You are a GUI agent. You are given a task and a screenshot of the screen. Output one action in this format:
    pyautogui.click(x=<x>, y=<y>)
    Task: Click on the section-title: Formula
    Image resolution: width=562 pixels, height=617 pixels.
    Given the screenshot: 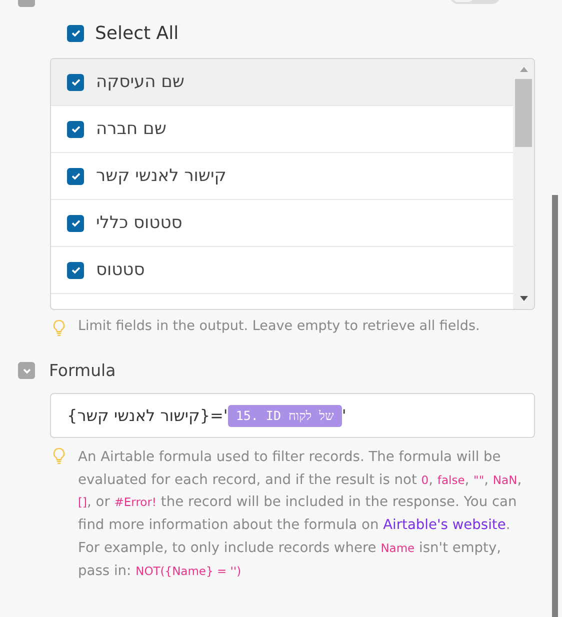 What is the action you would take?
    pyautogui.click(x=82, y=370)
    